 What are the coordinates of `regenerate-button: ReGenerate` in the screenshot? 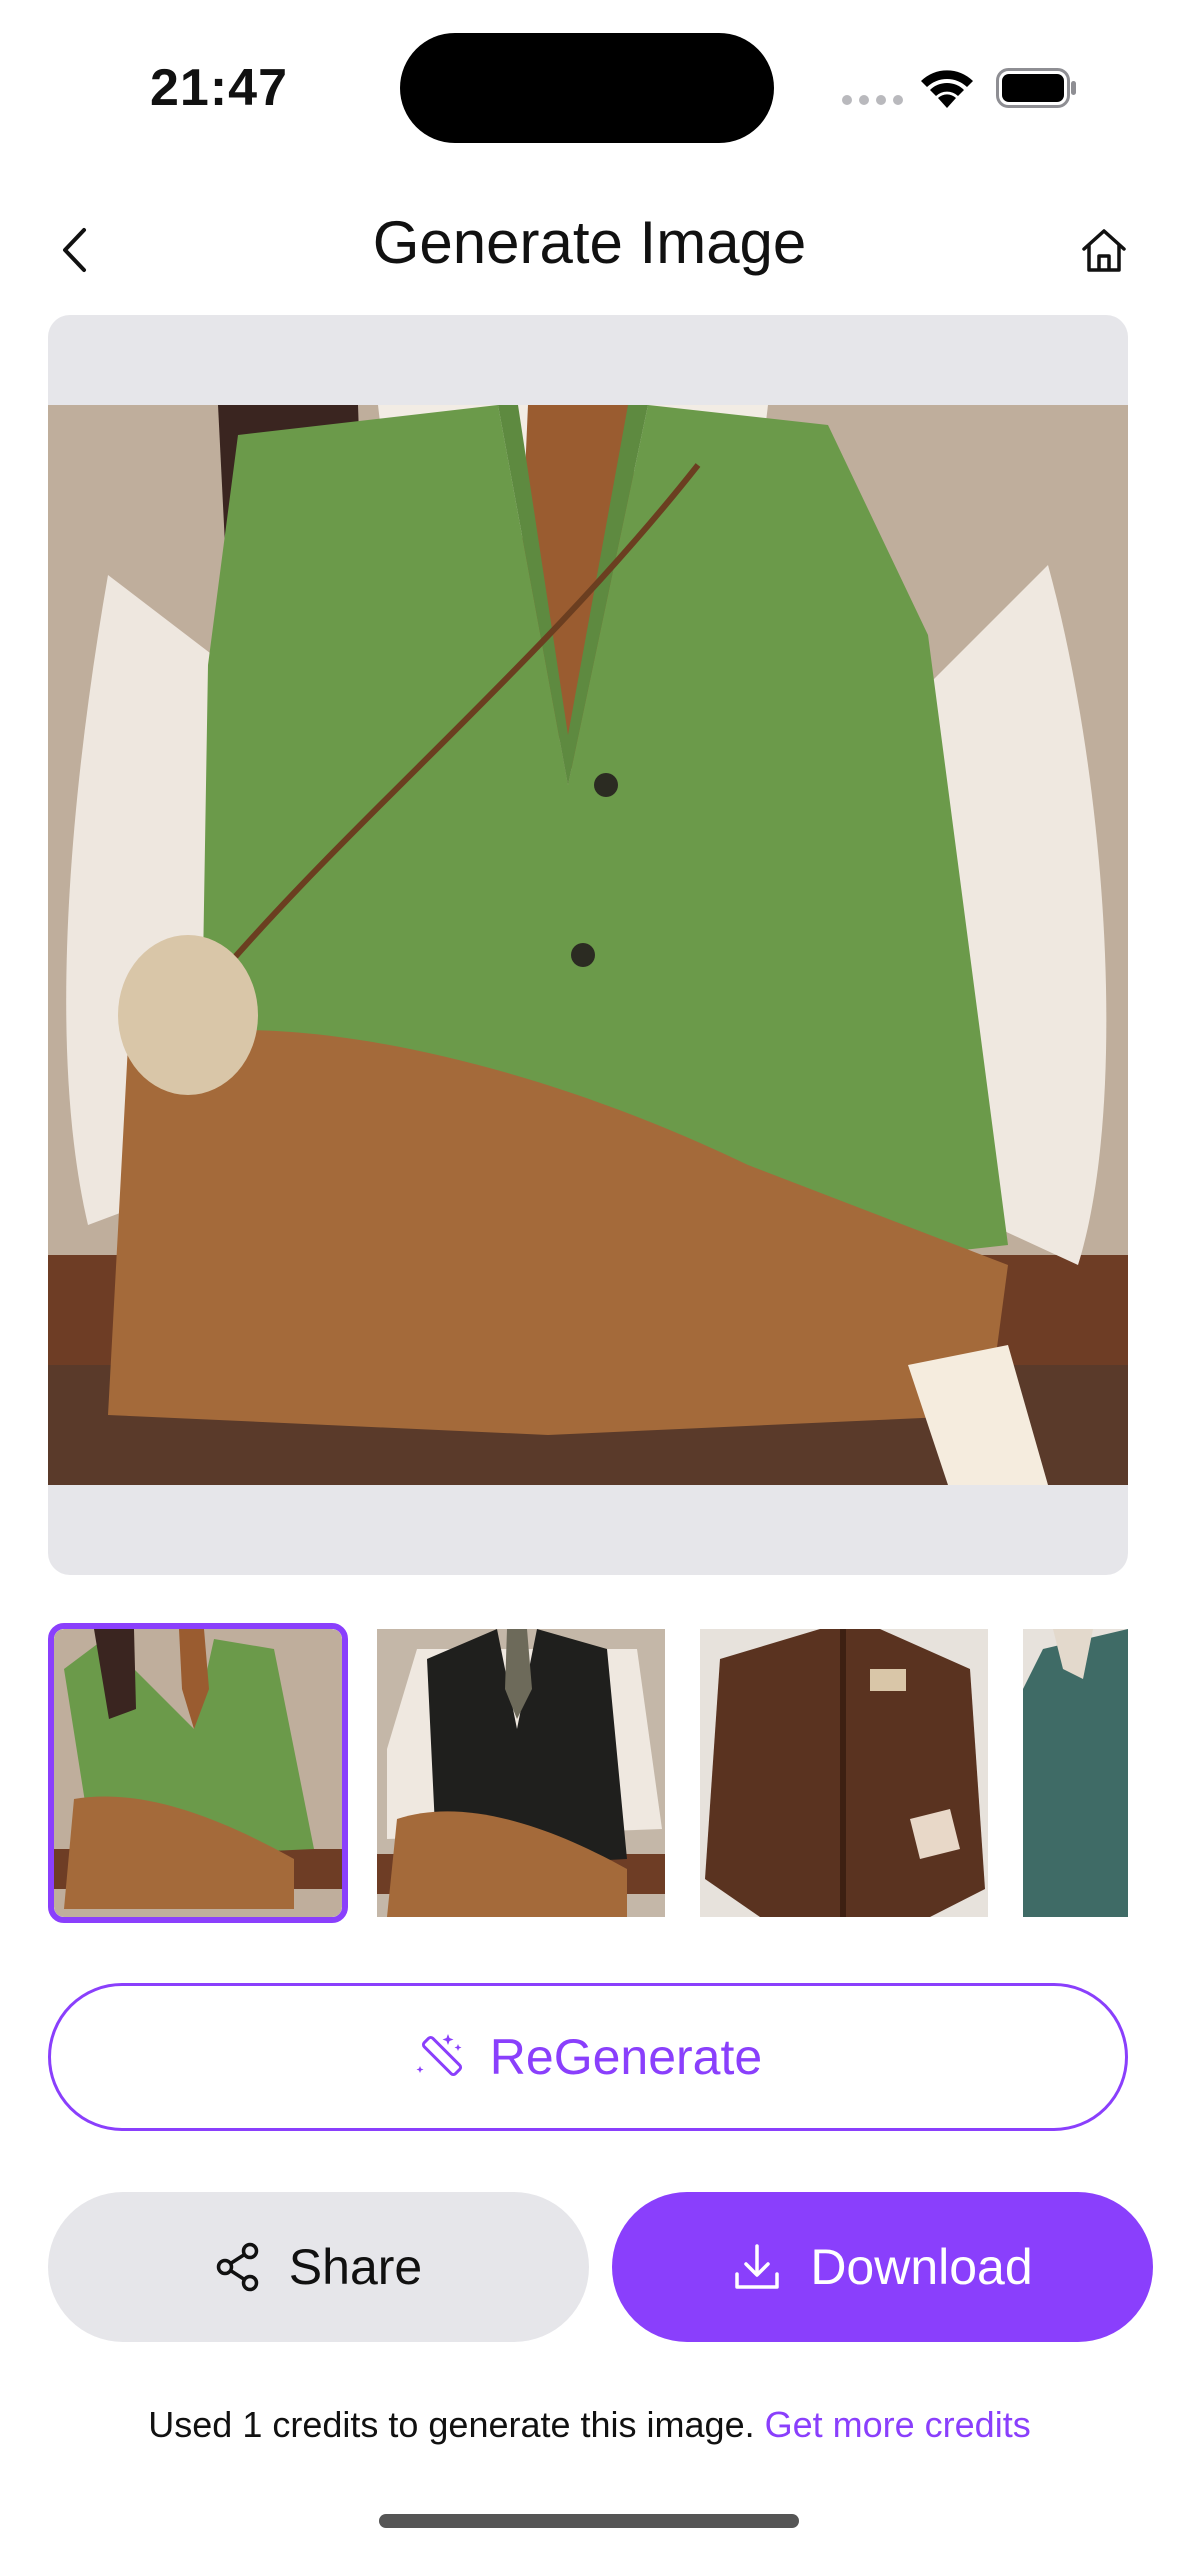 It's located at (588, 2057).